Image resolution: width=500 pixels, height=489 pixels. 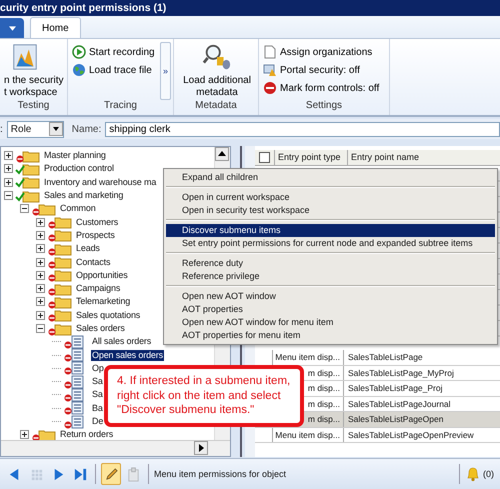 I want to click on menu-item: AOT properties for menu item, so click(x=330, y=335).